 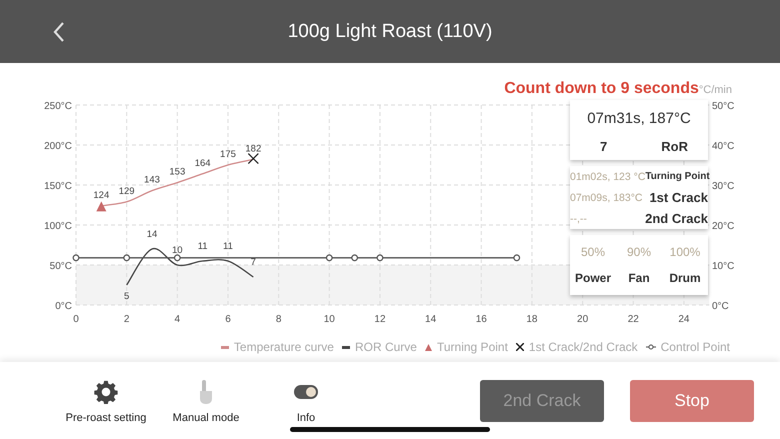 I want to click on countdown-text: Count down to 9 seconds, so click(x=601, y=89).